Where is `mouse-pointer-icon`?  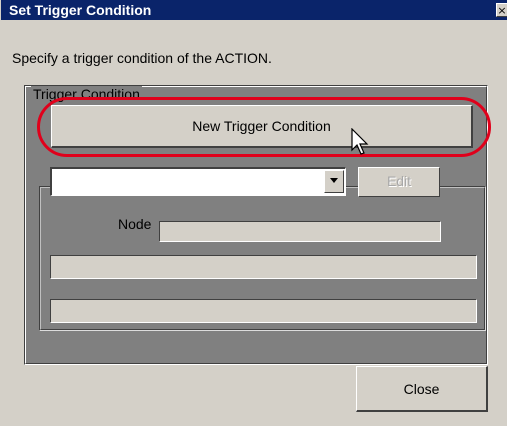
mouse-pointer-icon is located at coordinates (360, 141).